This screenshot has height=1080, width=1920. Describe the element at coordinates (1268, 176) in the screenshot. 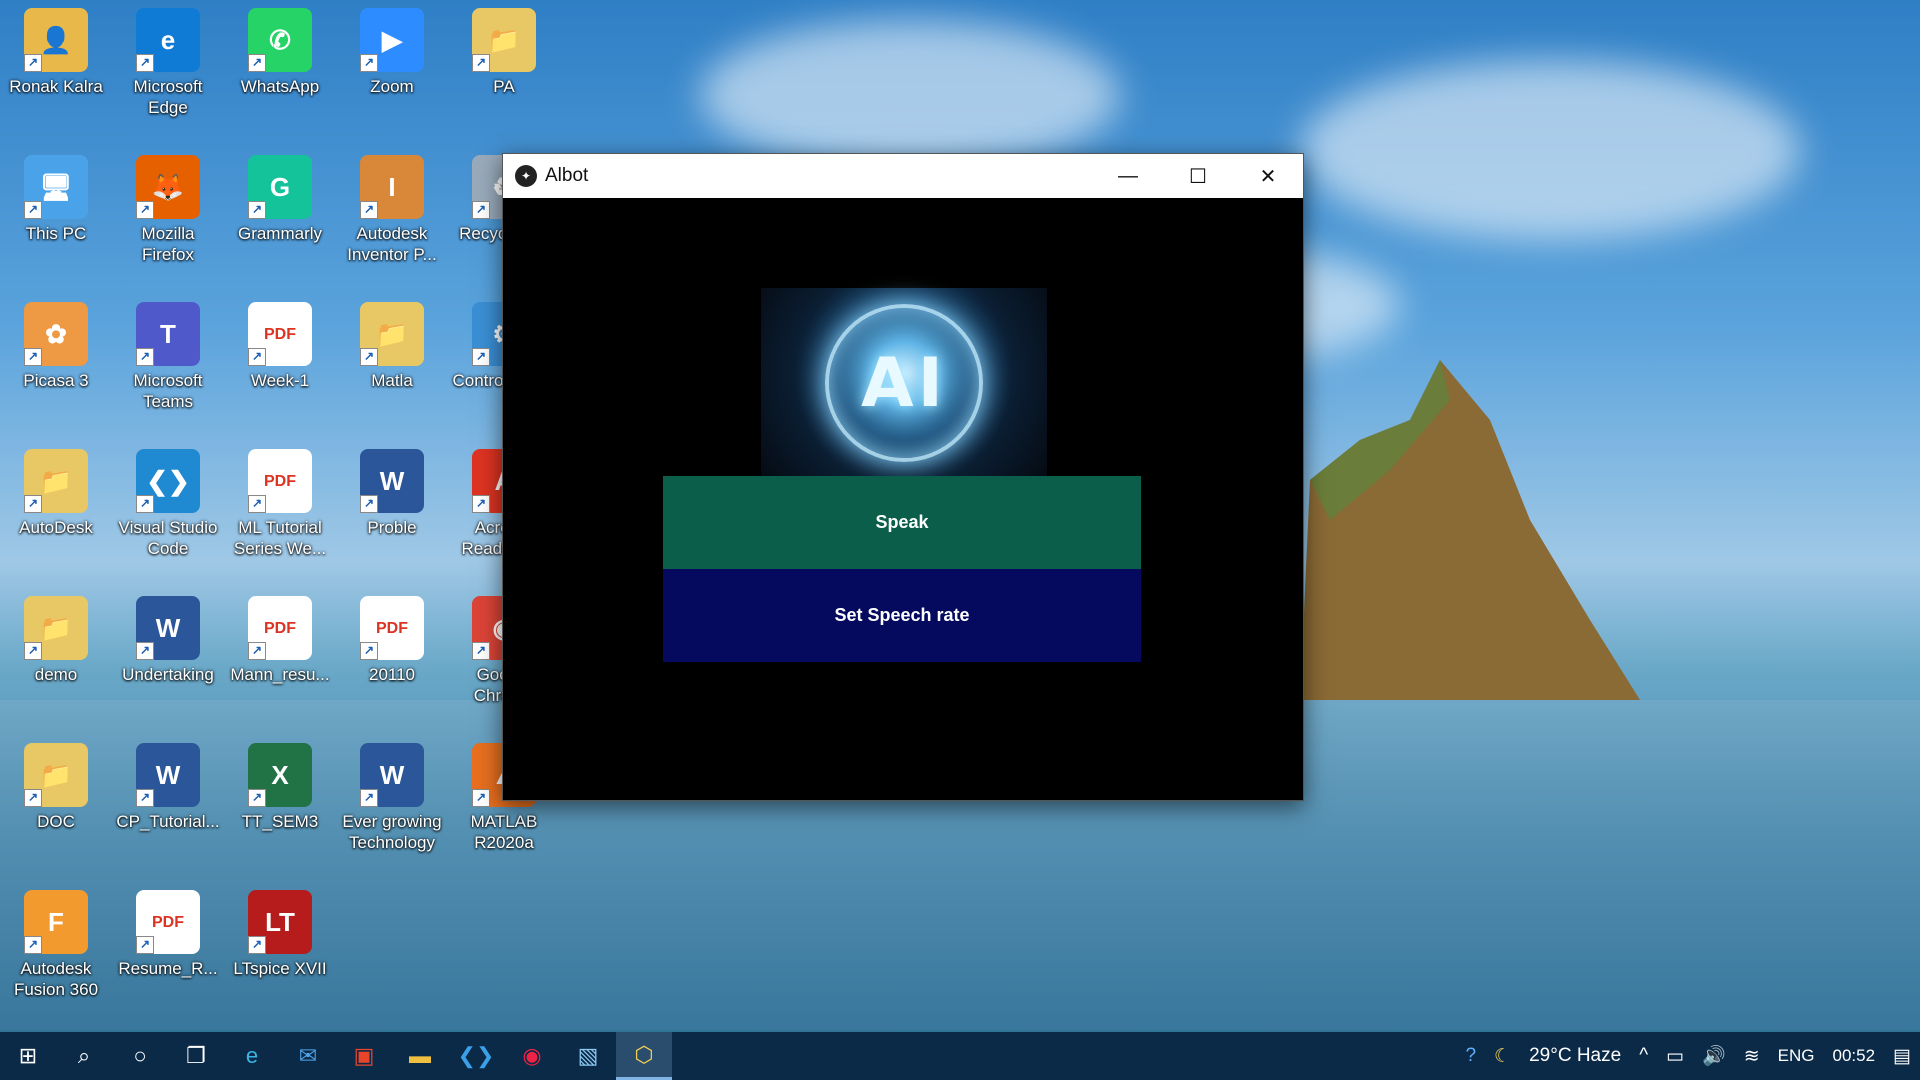

I see `close-button: ✕` at that location.